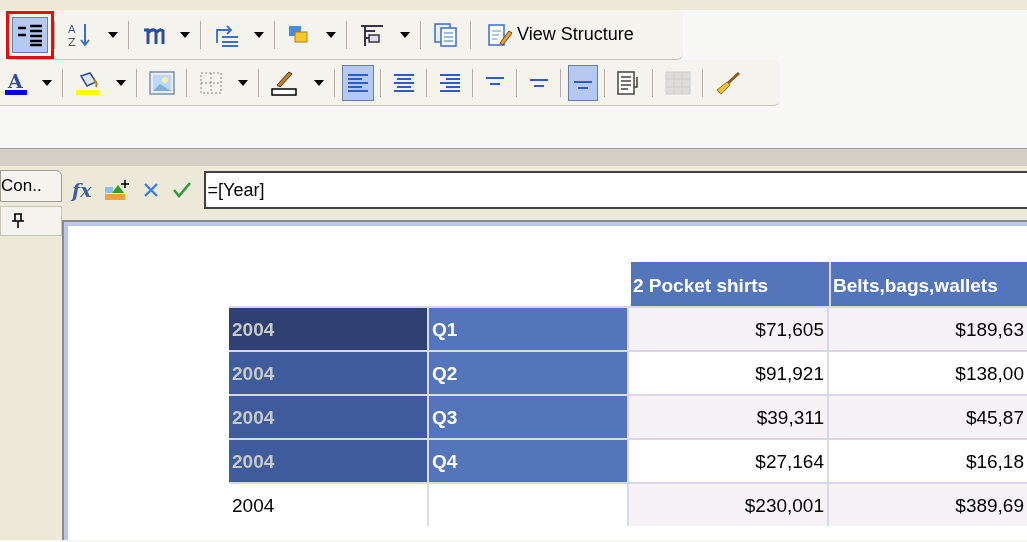 The height and width of the screenshot is (542, 1027). I want to click on align-left-icon, so click(358, 82).